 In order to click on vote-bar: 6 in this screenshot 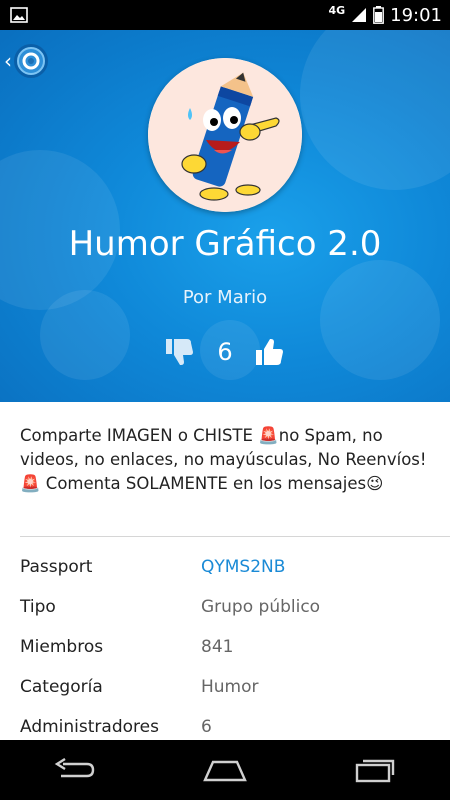, I will do `click(225, 352)`.